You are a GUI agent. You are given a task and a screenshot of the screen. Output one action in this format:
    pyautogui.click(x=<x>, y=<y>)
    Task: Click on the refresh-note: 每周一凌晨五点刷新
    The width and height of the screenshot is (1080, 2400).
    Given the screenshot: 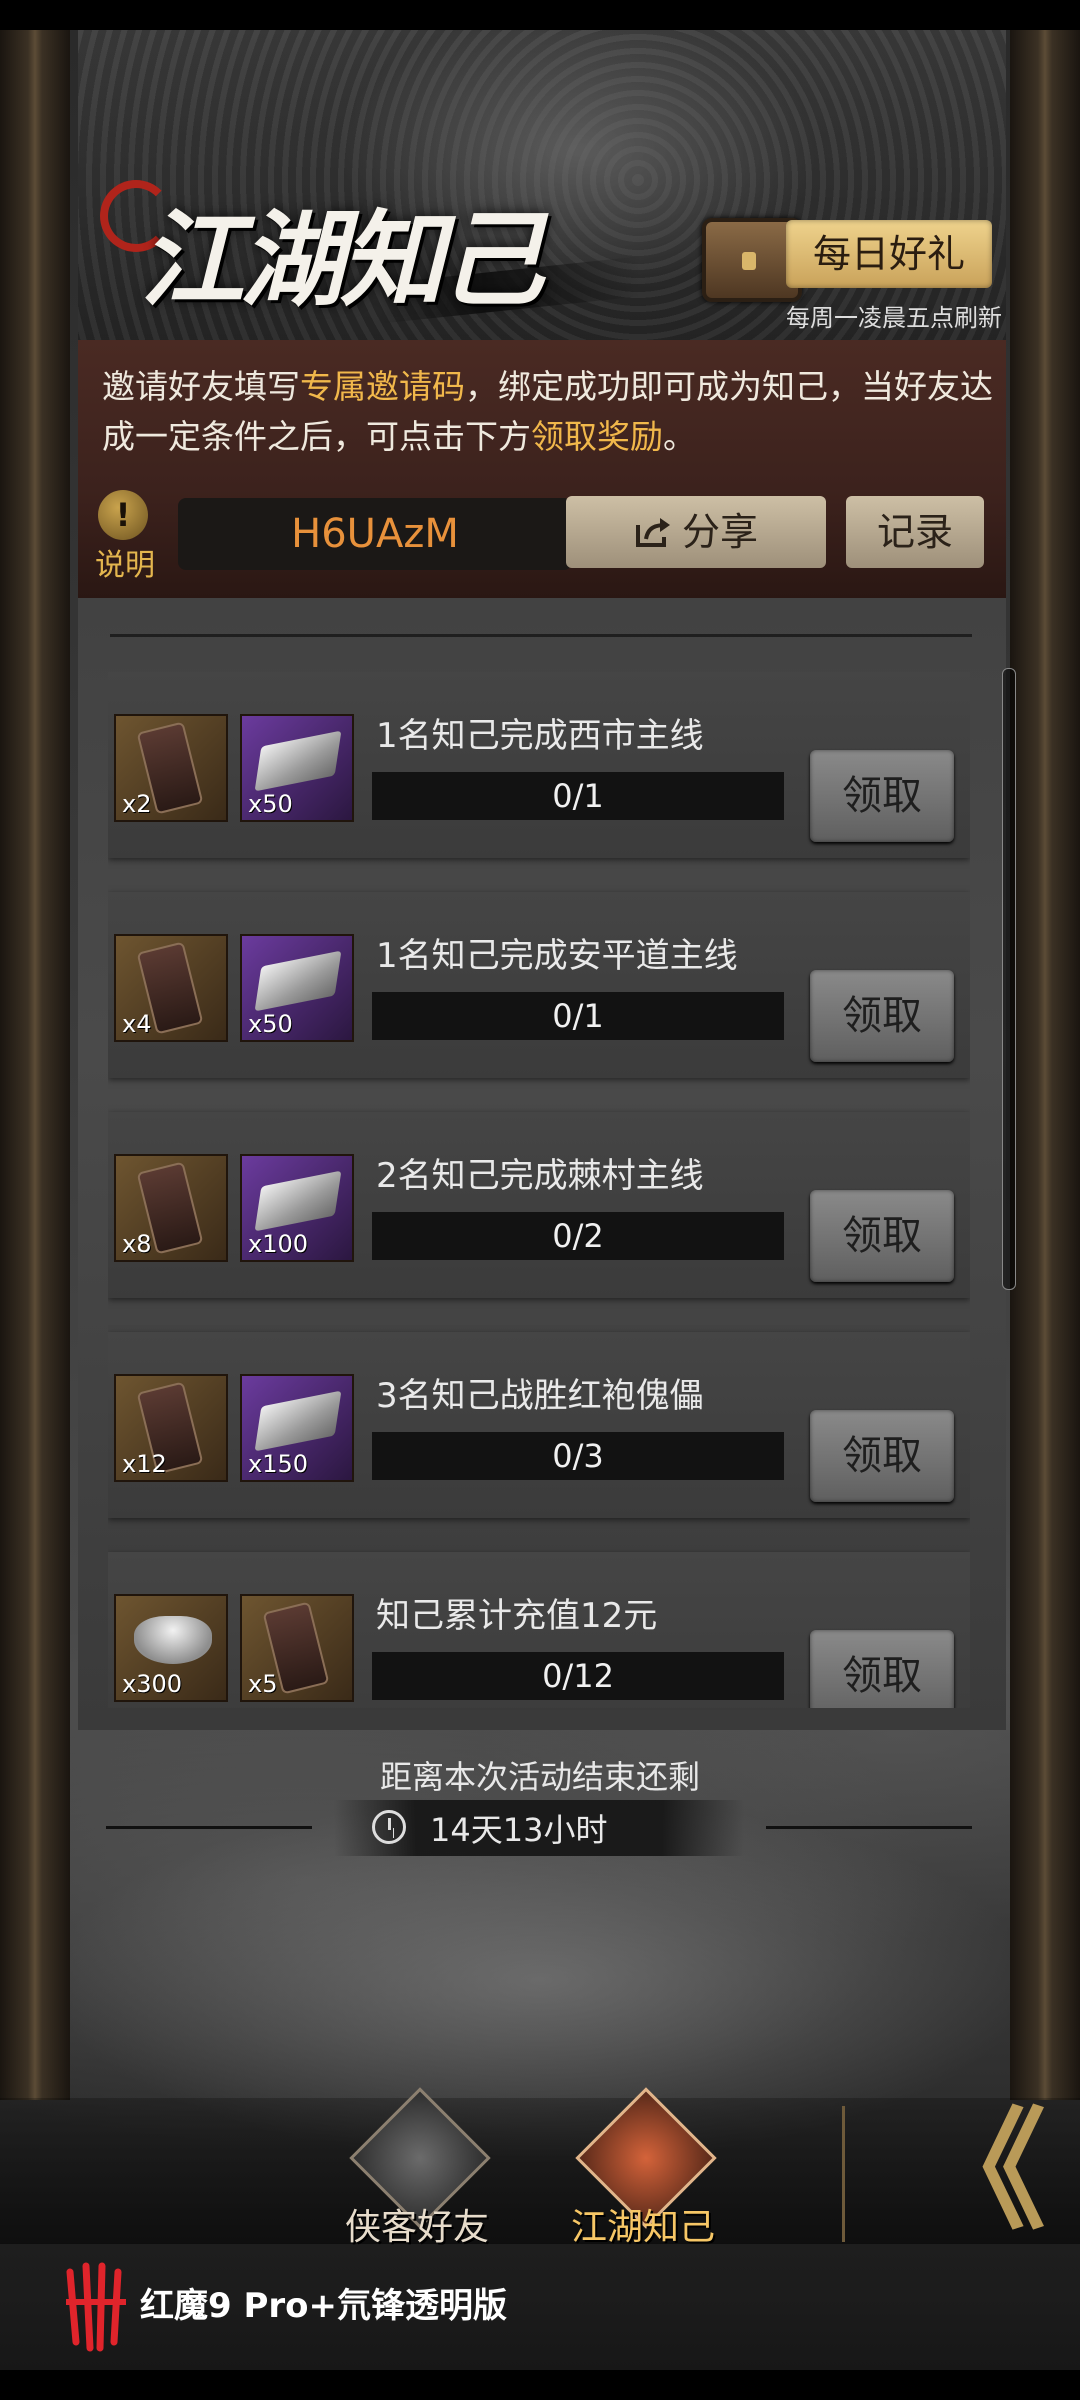 What is the action you would take?
    pyautogui.click(x=894, y=318)
    